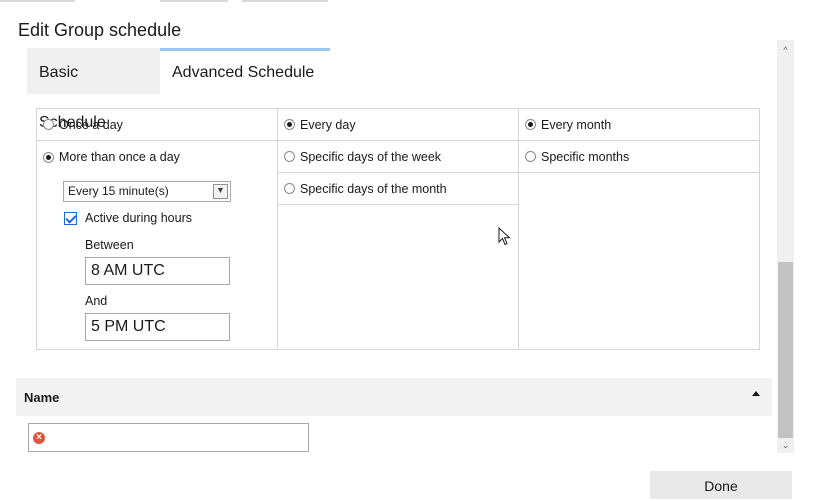 This screenshot has width=814, height=501. I want to click on name-input: ×, so click(168, 437).